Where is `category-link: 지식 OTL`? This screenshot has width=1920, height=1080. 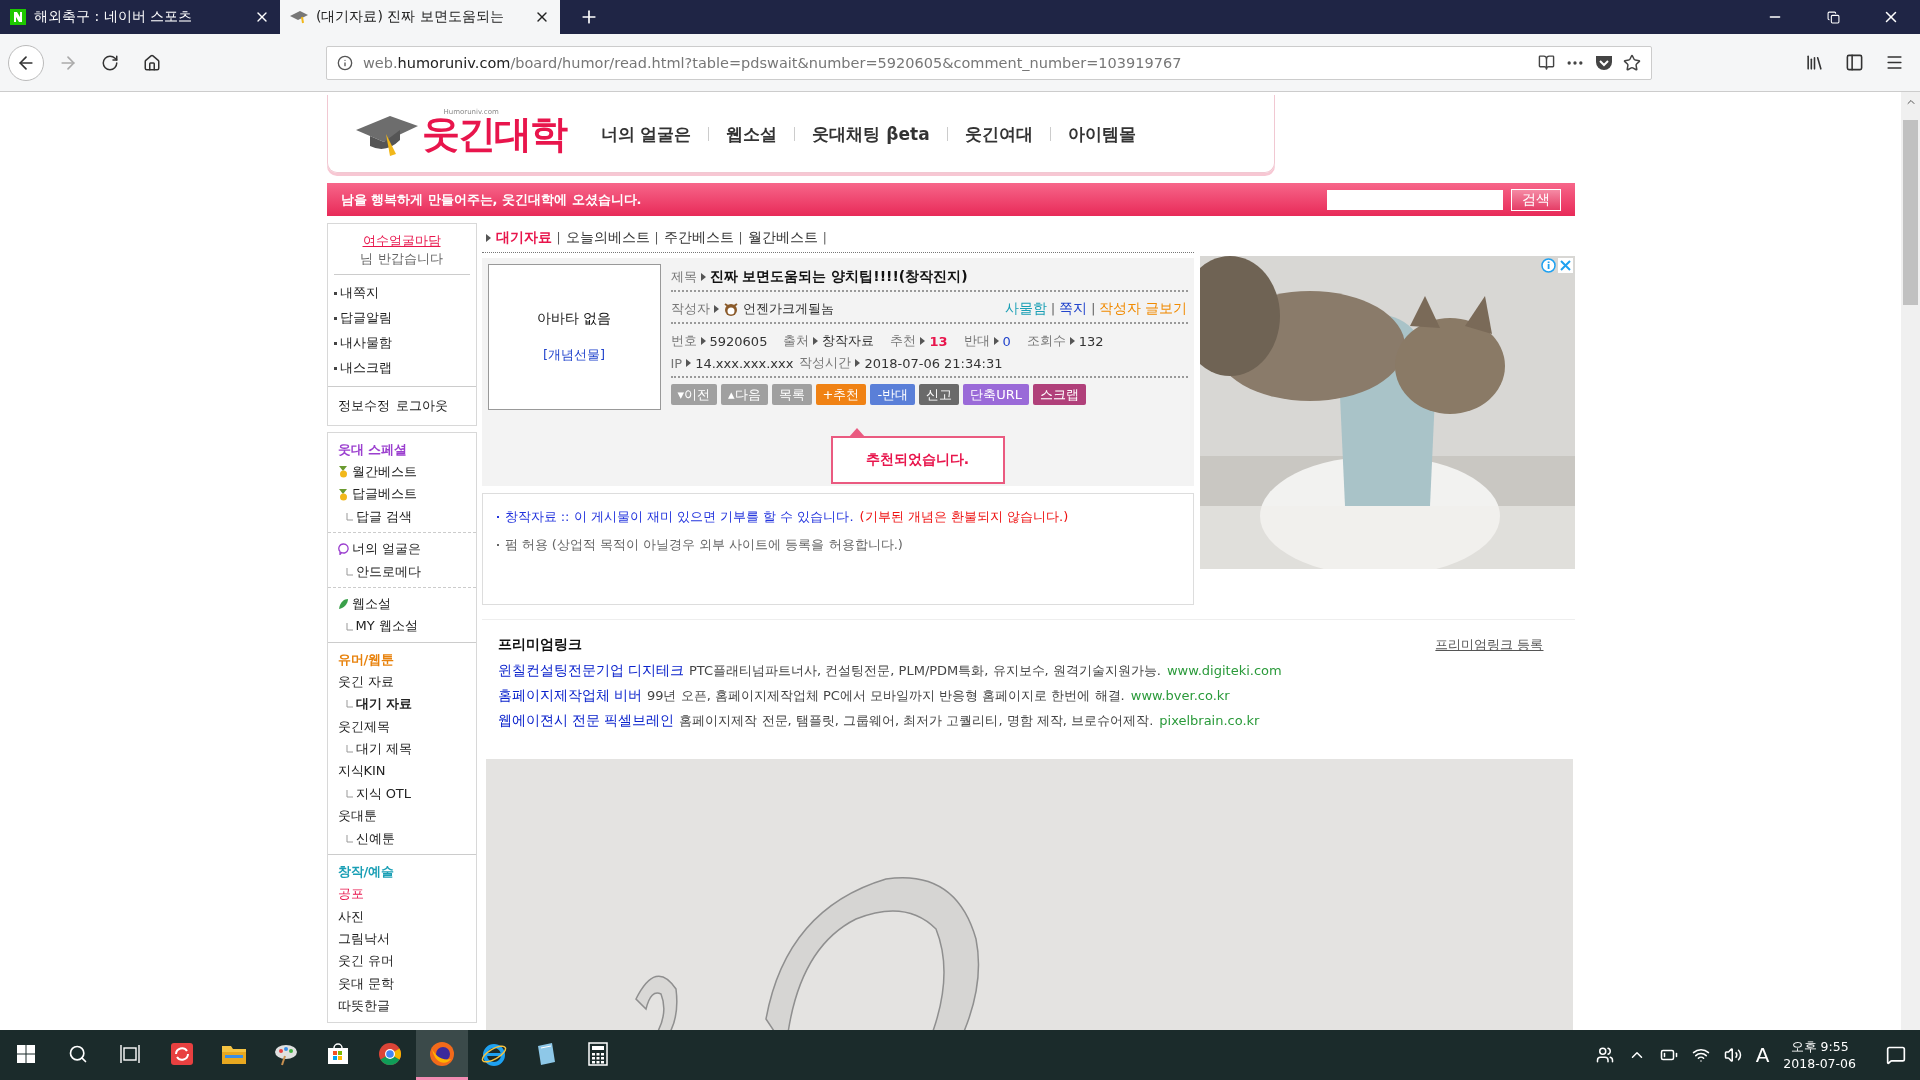
category-link: 지식 OTL is located at coordinates (401, 794).